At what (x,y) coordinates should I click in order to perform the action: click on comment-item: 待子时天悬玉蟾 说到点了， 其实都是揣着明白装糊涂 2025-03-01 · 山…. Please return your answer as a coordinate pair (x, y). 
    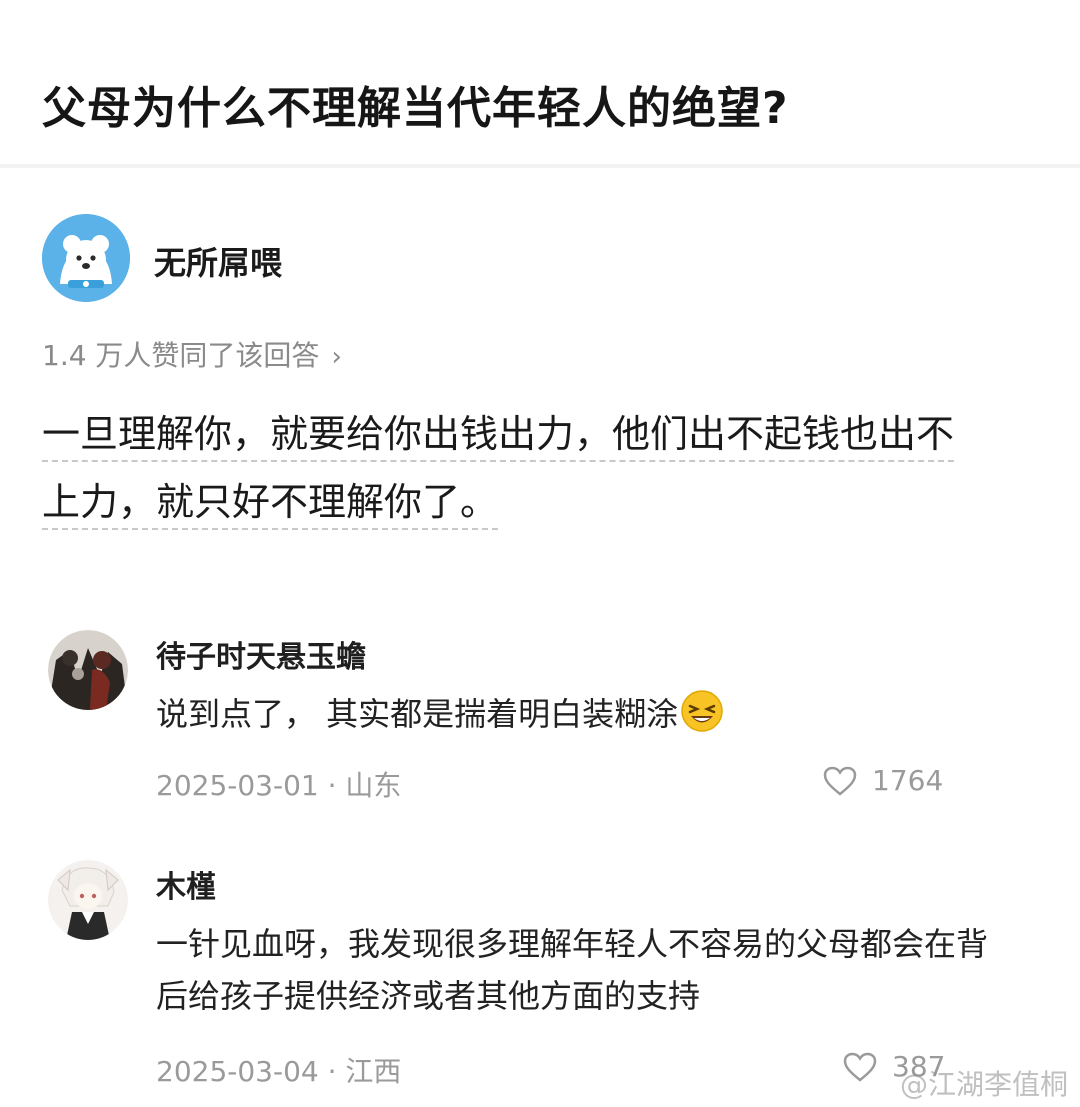
    Looking at the image, I should click on (538, 720).